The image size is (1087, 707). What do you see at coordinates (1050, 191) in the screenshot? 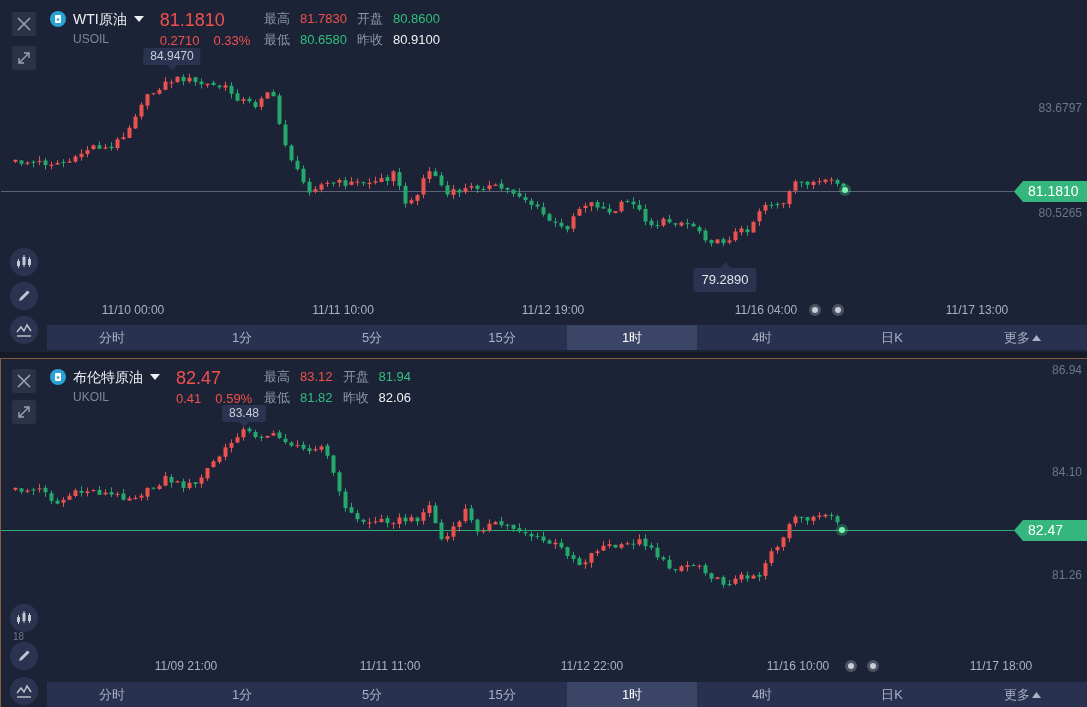
I see `current-price-tag: 81.1810` at bounding box center [1050, 191].